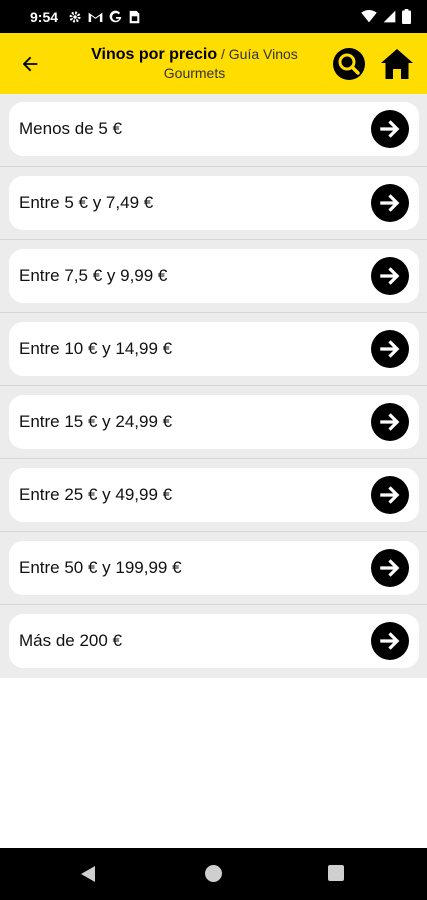  I want to click on list-item: Entre 7,5 € y 9,99 €, so click(214, 276).